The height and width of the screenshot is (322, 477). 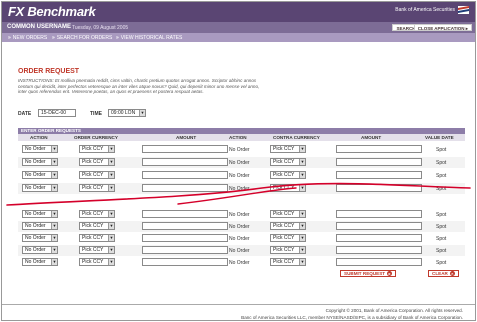 What do you see at coordinates (186, 137) in the screenshot?
I see `col-amount: AMOUNT` at bounding box center [186, 137].